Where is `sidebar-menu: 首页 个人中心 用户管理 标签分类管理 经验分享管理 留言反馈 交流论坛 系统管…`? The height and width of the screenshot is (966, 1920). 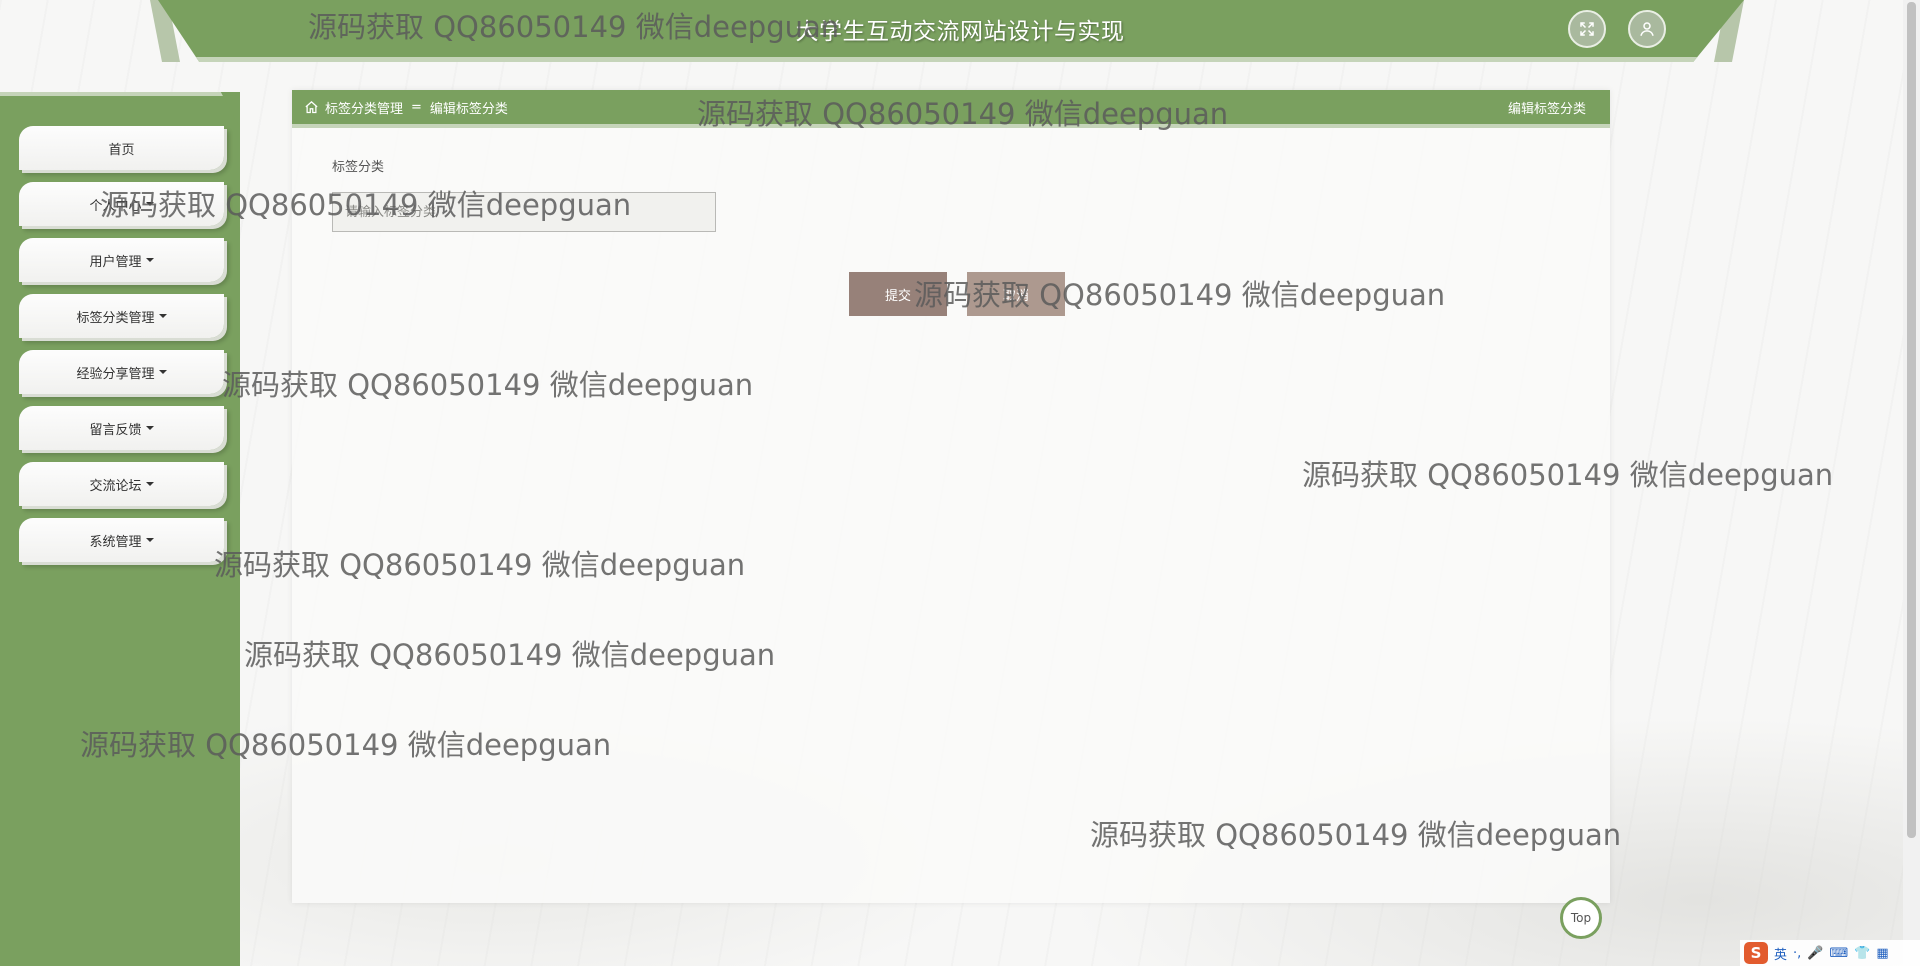 sidebar-menu: 首页 个人中心 用户管理 标签分类管理 经验分享管理 留言反馈 交流论坛 系统管… is located at coordinates (121, 350).